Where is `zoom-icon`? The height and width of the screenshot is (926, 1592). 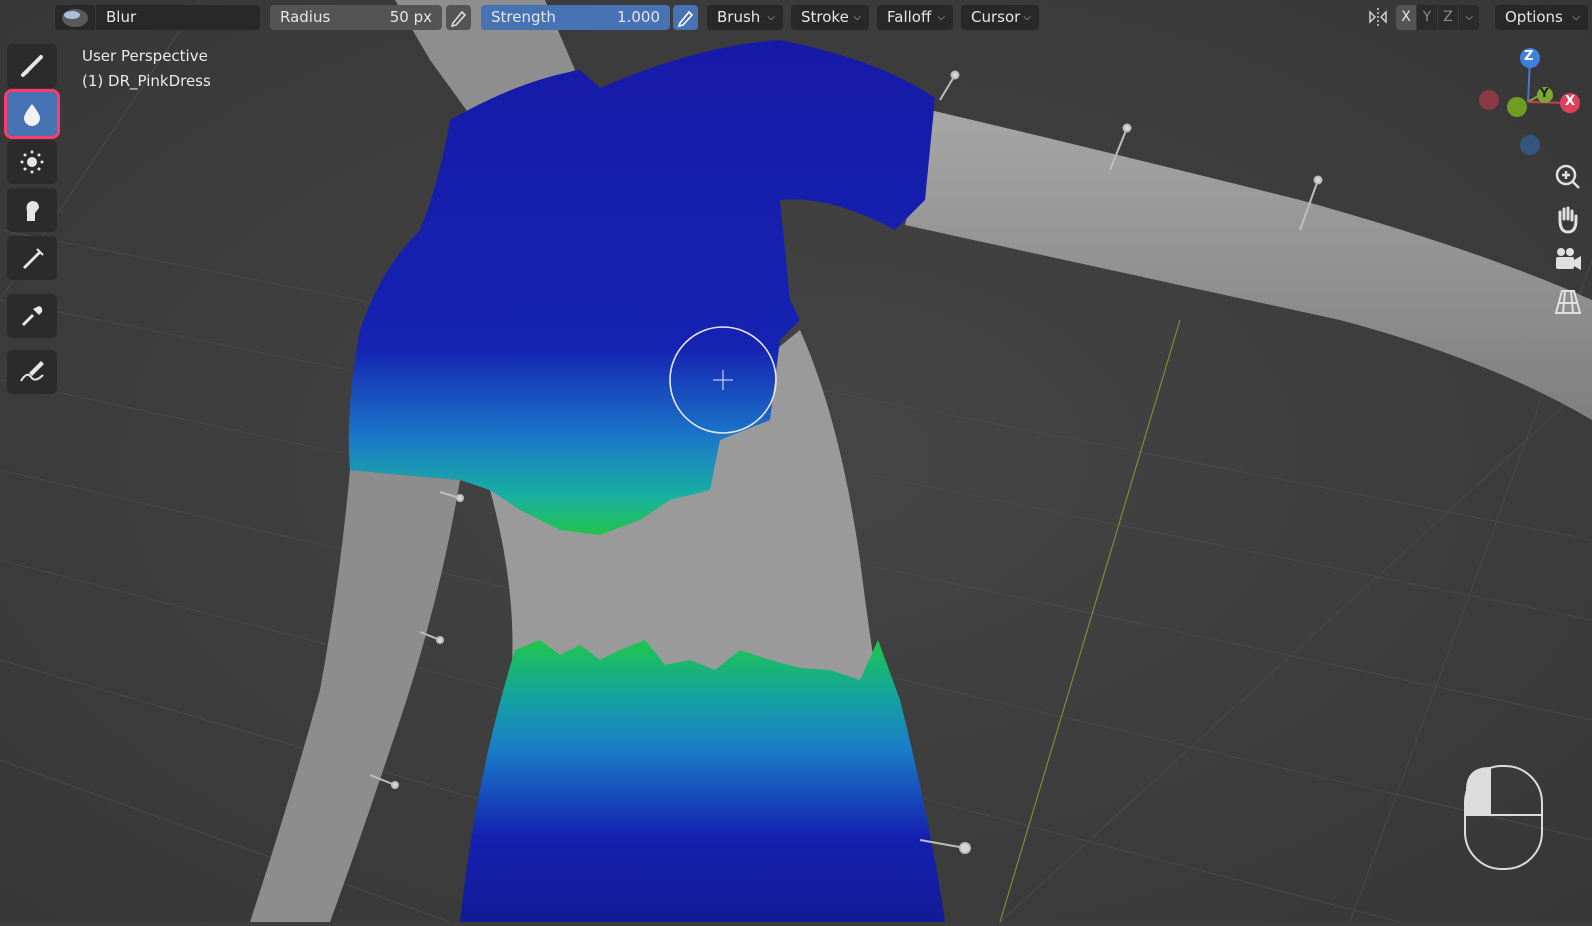 zoom-icon is located at coordinates (1568, 177).